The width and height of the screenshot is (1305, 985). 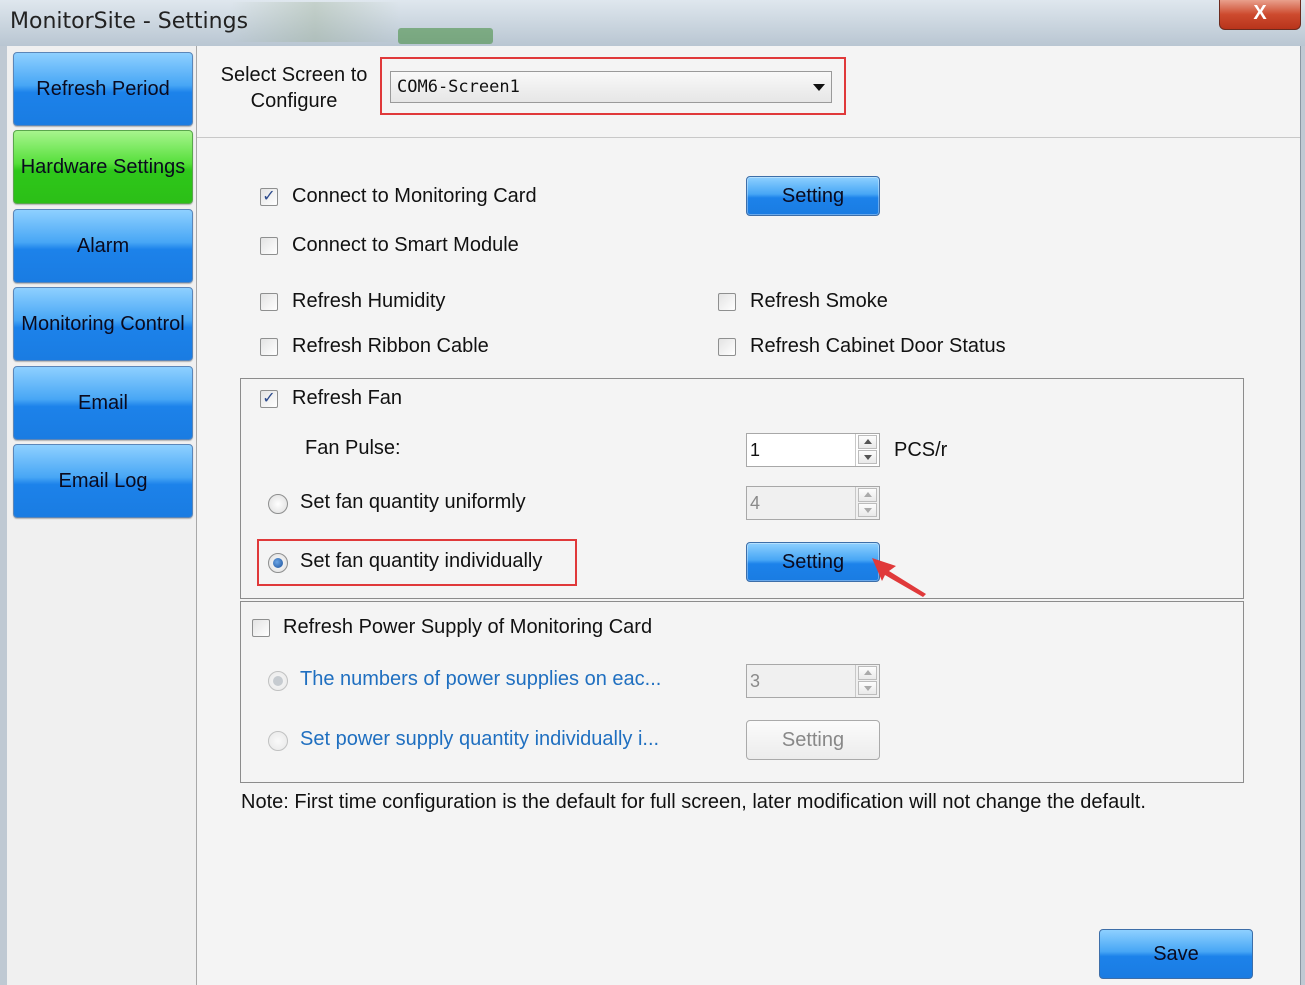 I want to click on title-bar: MonitorSite - Settings X, so click(x=652, y=23).